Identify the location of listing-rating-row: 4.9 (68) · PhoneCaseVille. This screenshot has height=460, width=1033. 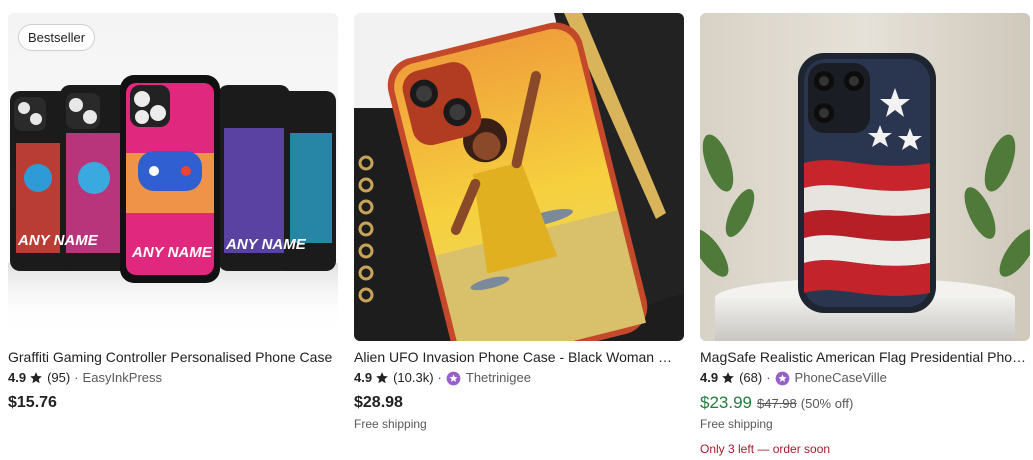
(865, 378).